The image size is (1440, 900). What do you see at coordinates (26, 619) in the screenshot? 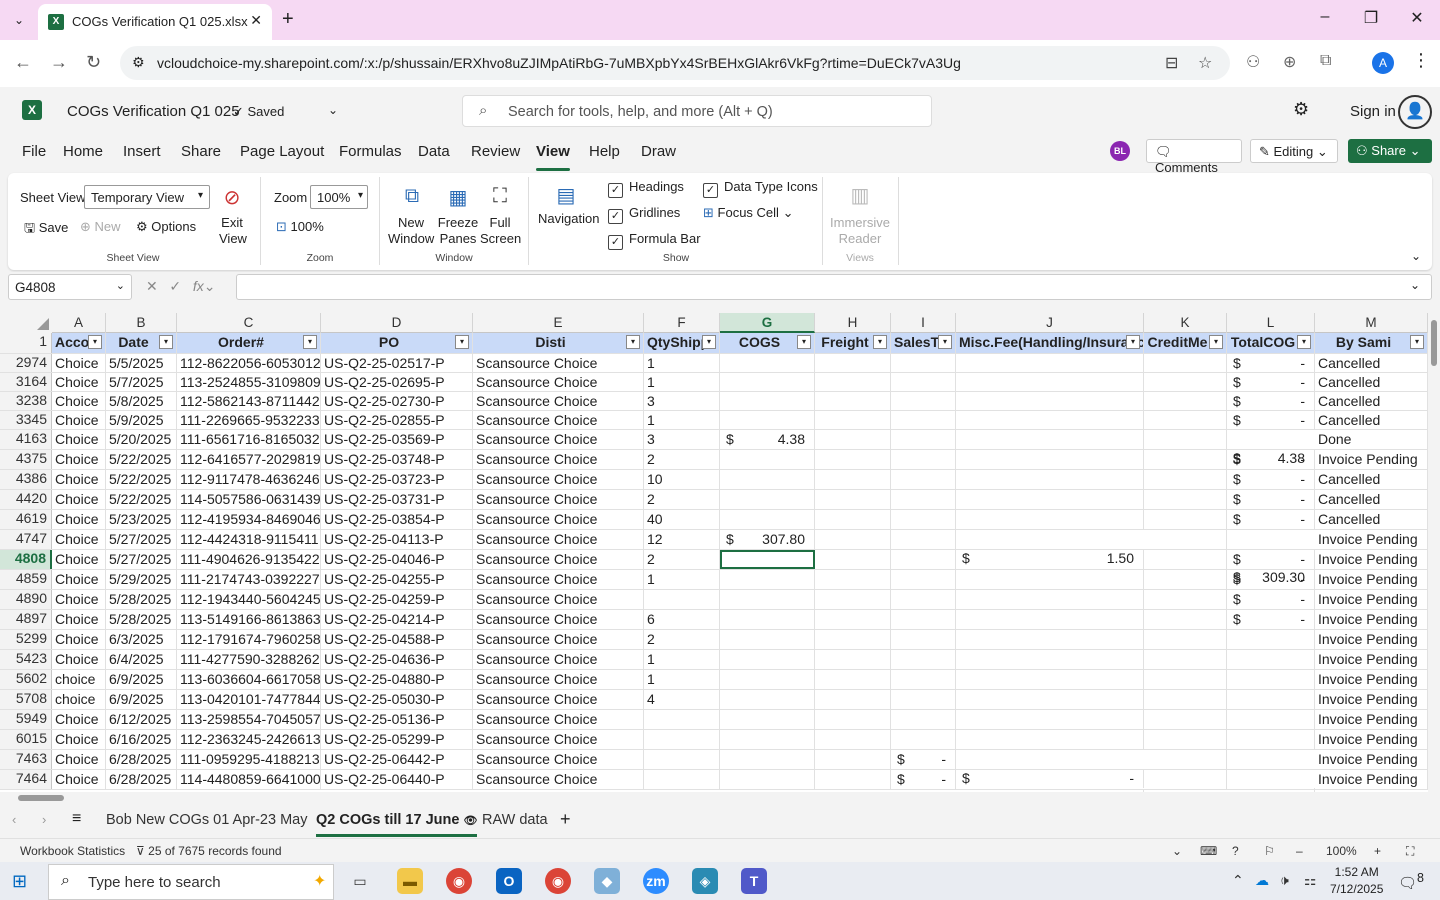
I see `row-number: 4897` at bounding box center [26, 619].